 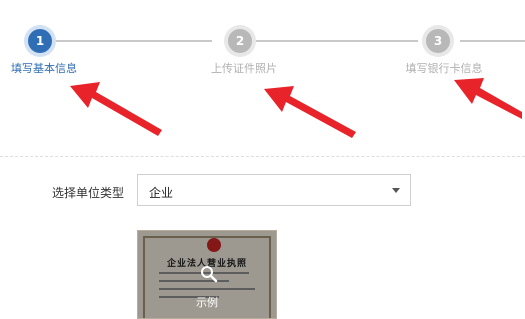 What do you see at coordinates (161, 193) in the screenshot?
I see `unit-type-value: 企业` at bounding box center [161, 193].